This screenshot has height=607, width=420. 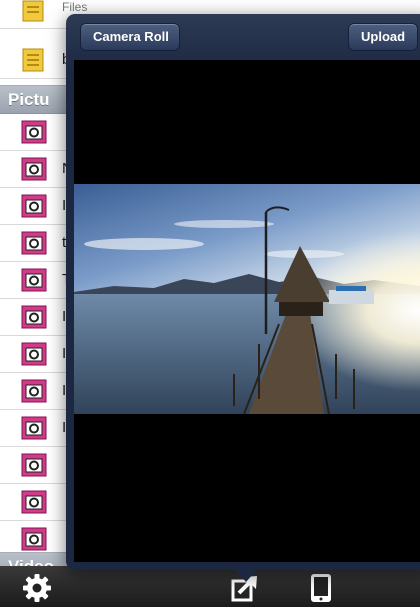 I want to click on device-icon, so click(x=321, y=588).